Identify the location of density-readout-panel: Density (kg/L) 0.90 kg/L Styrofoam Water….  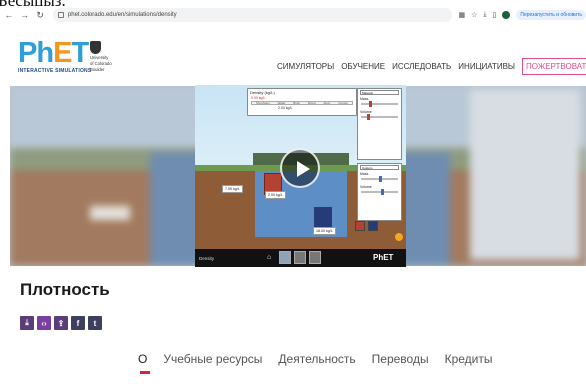
(302, 102).